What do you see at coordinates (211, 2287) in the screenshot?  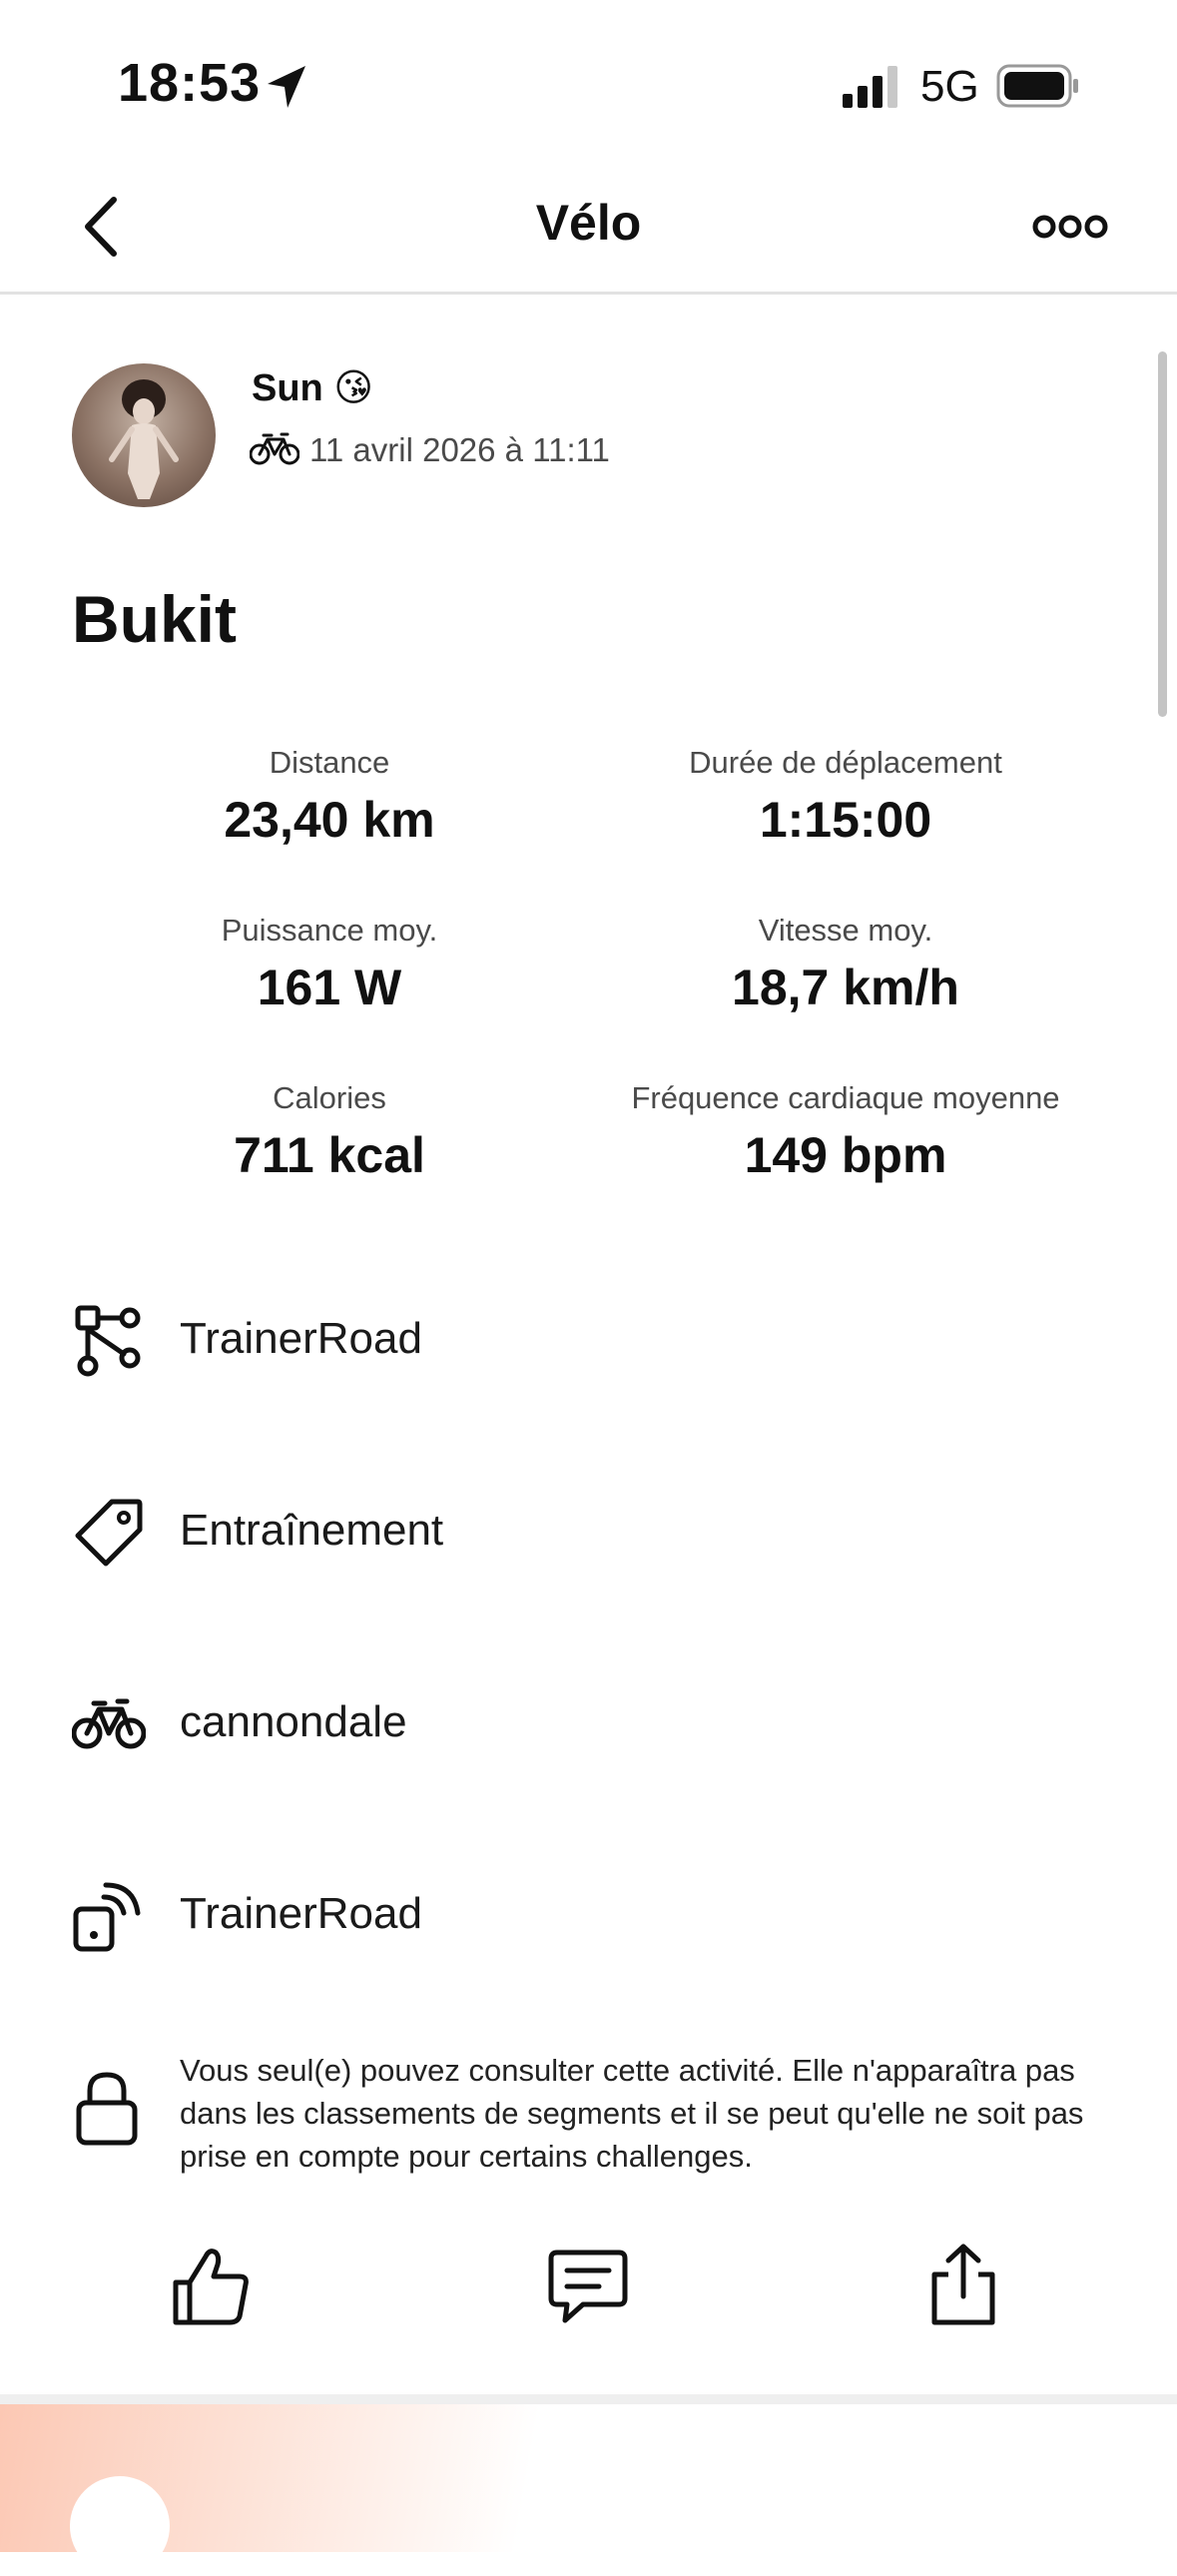 I see `kudos-thumb-icon` at bounding box center [211, 2287].